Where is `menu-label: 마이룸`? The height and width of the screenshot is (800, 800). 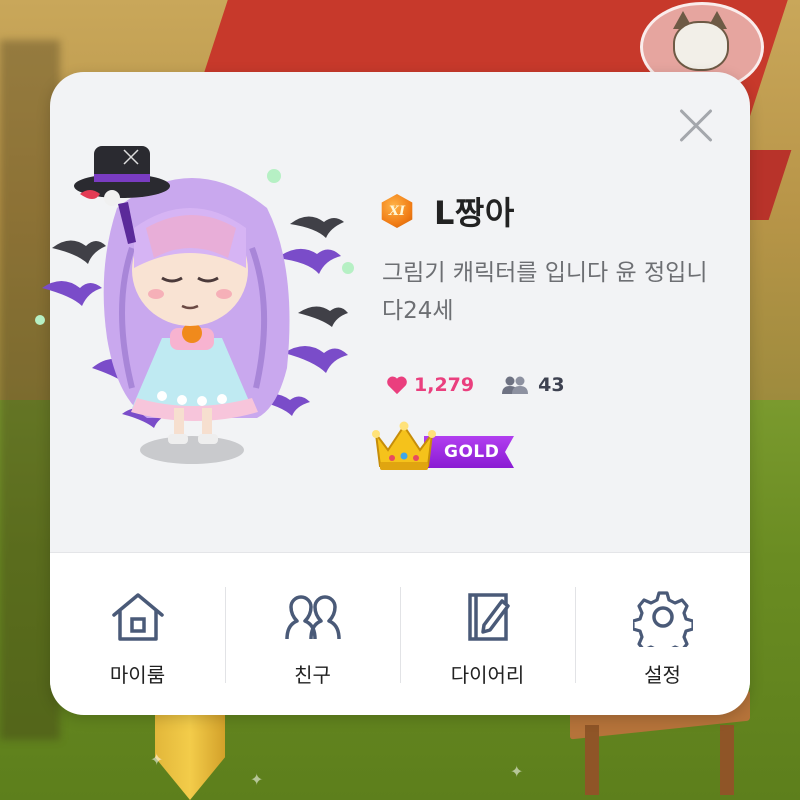
menu-label: 마이룸 is located at coordinates (137, 675).